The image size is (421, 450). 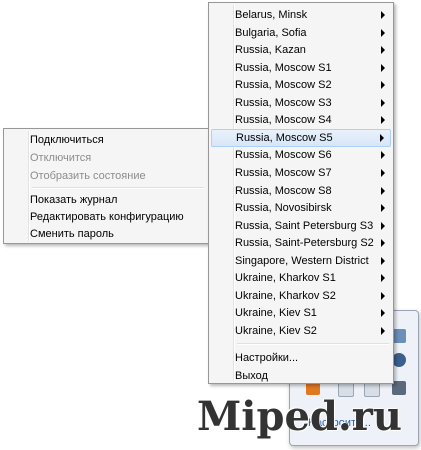 I want to click on menu-item-server: Ukraine, Kiev S2, so click(x=301, y=331).